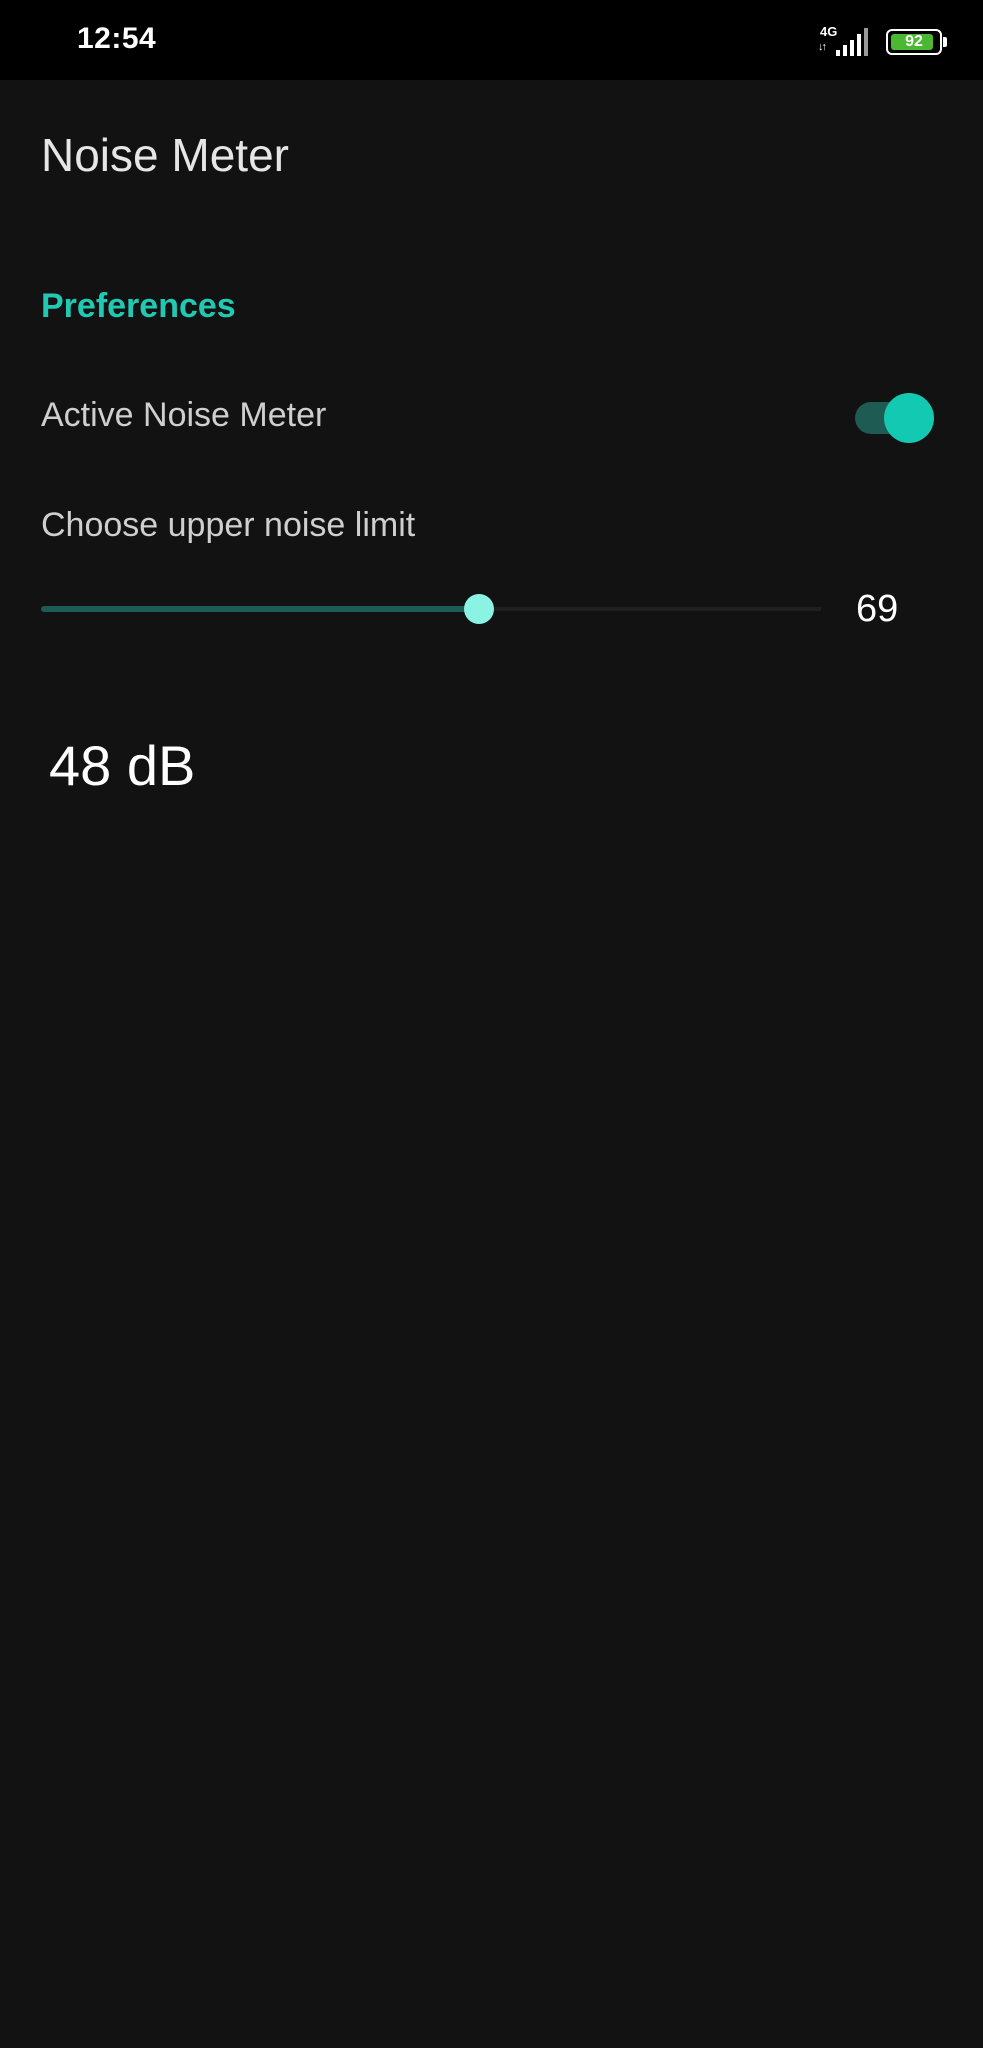 The height and width of the screenshot is (2048, 983). I want to click on active-noise-meter-row: Active Noise Meter, so click(491, 415).